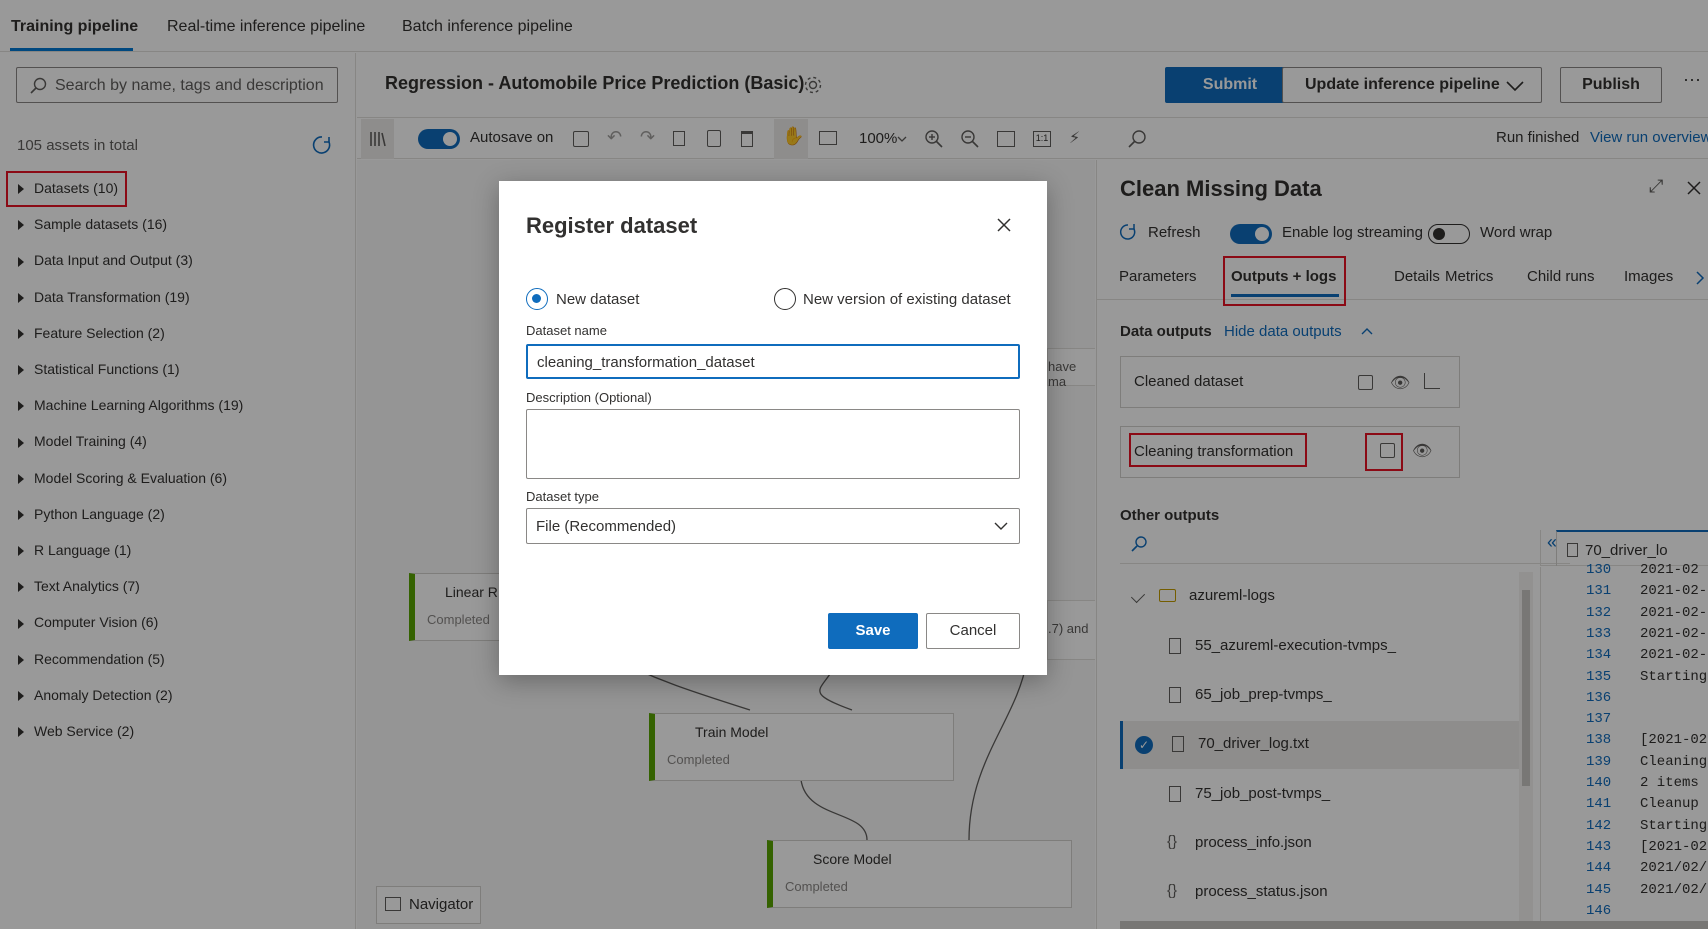 The width and height of the screenshot is (1708, 929). Describe the element at coordinates (773, 444) in the screenshot. I see `description-textarea` at that location.